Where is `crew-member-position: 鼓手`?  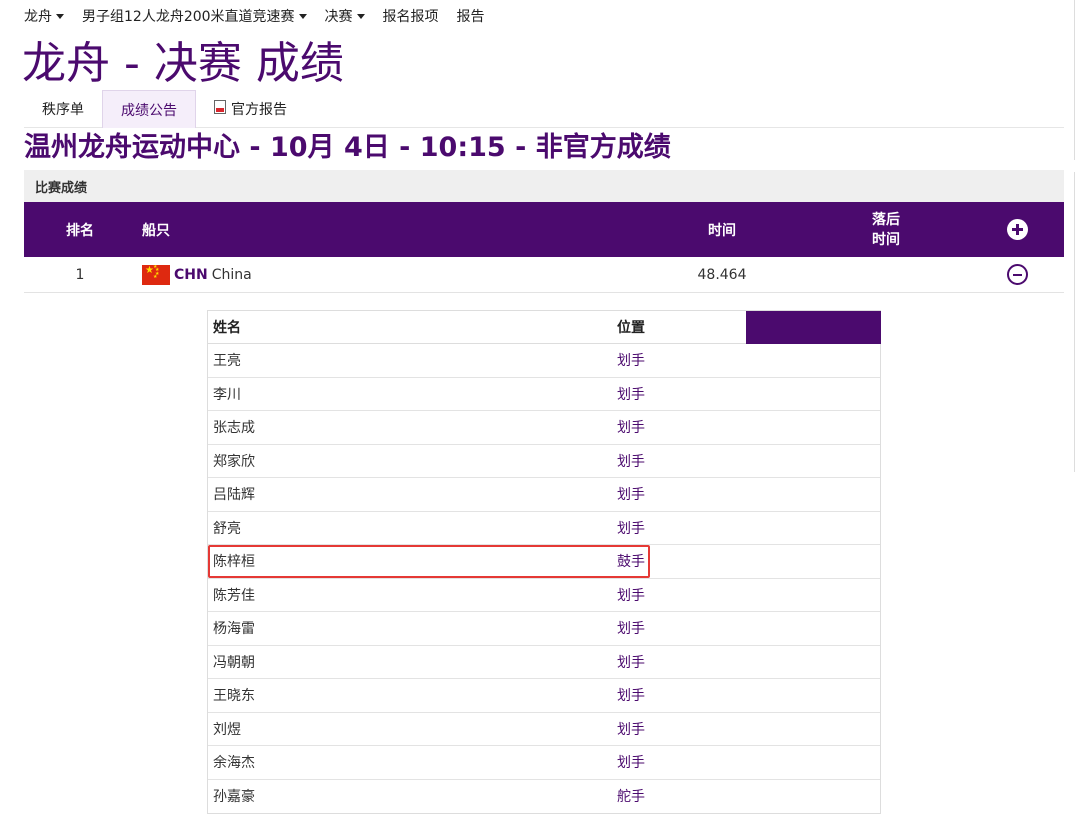 crew-member-position: 鼓手 is located at coordinates (631, 561).